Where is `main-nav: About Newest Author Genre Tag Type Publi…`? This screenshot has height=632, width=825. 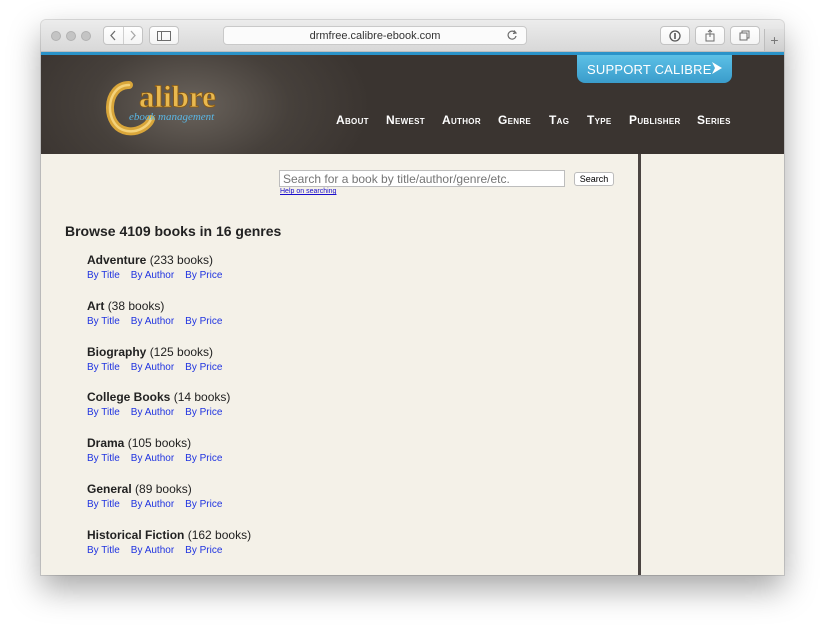
main-nav: About Newest Author Genre Tag Type Publi… is located at coordinates (412, 123).